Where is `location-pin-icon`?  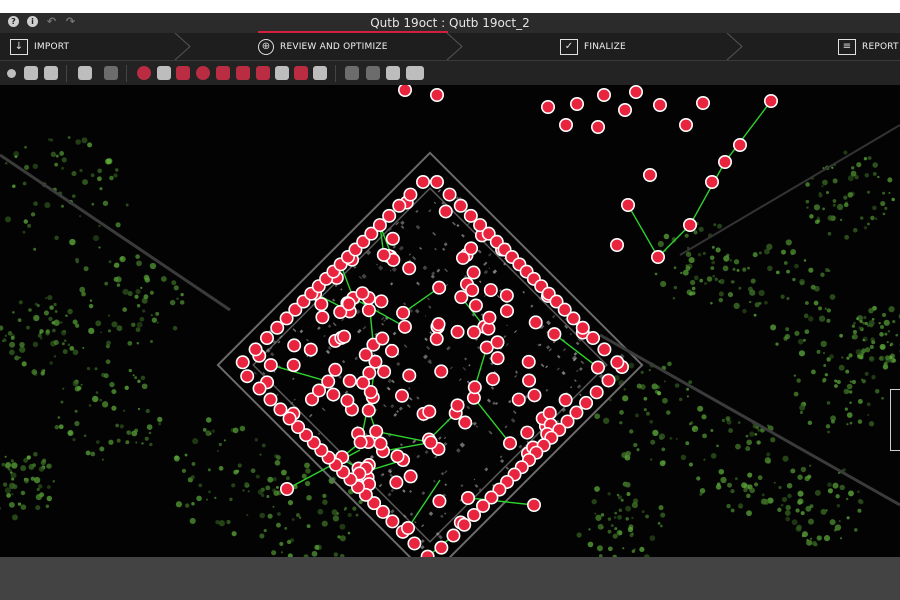
location-pin-icon is located at coordinates (301, 73).